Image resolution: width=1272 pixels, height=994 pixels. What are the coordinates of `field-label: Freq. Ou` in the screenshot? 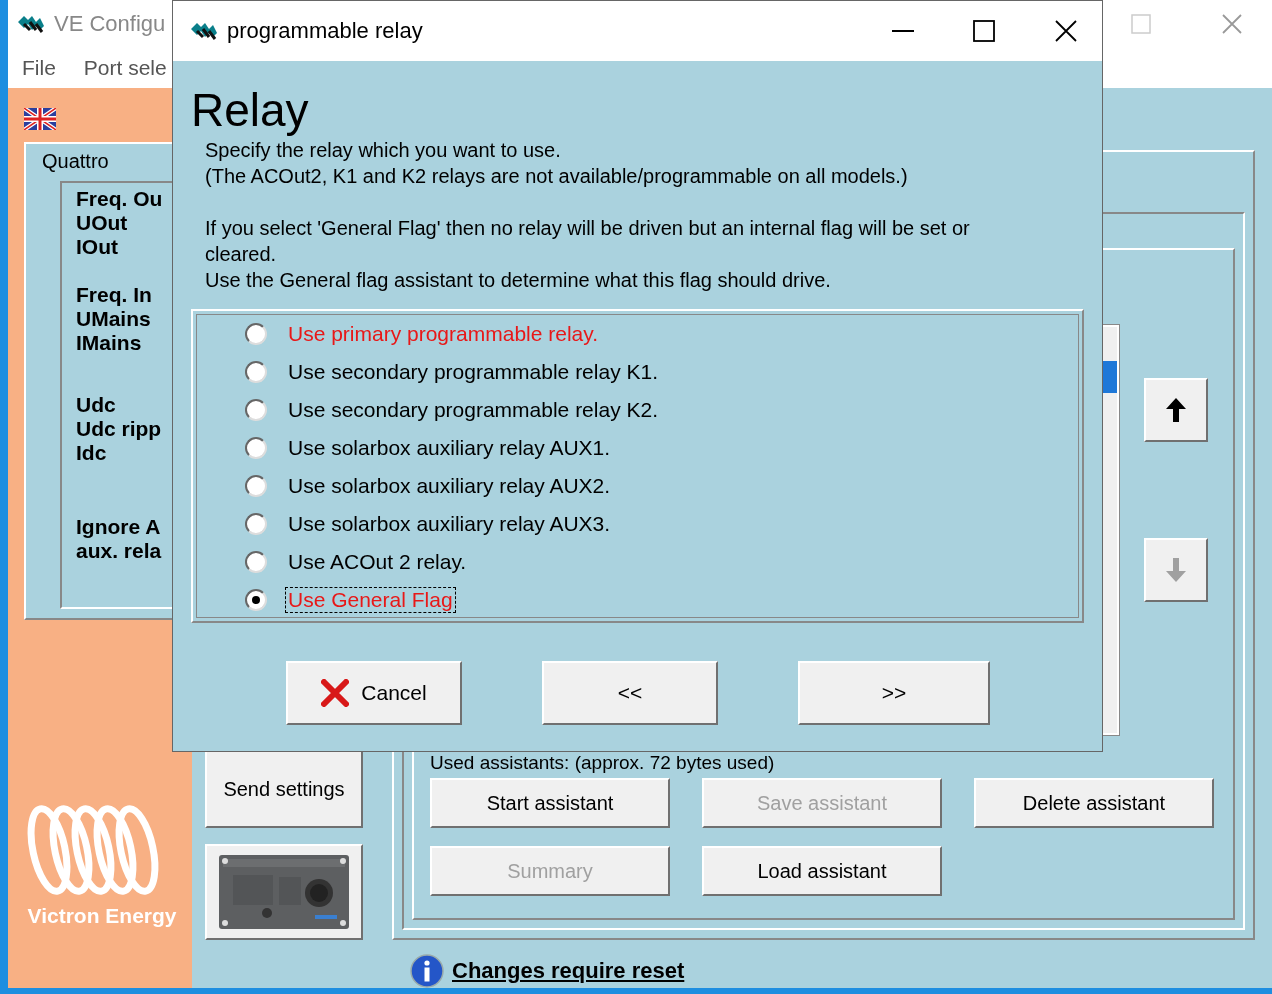 It's located at (119, 199).